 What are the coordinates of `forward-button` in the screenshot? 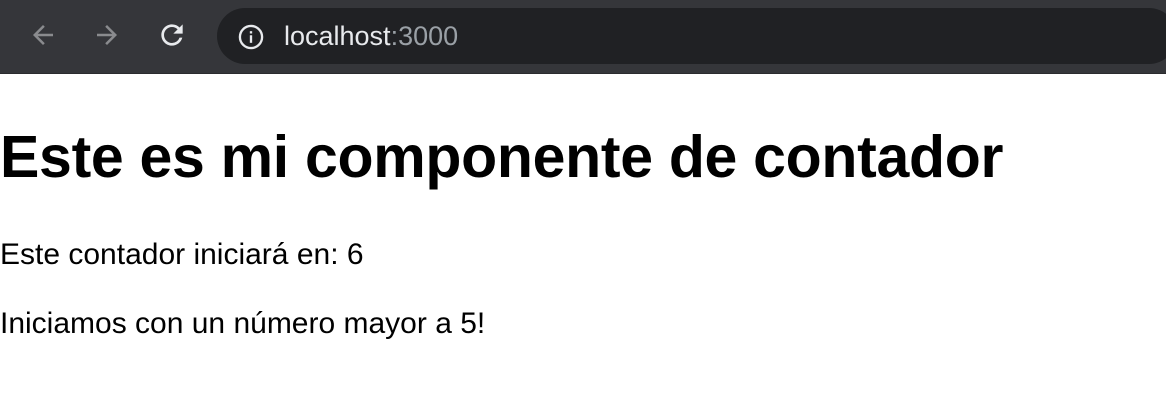 It's located at (107, 35).